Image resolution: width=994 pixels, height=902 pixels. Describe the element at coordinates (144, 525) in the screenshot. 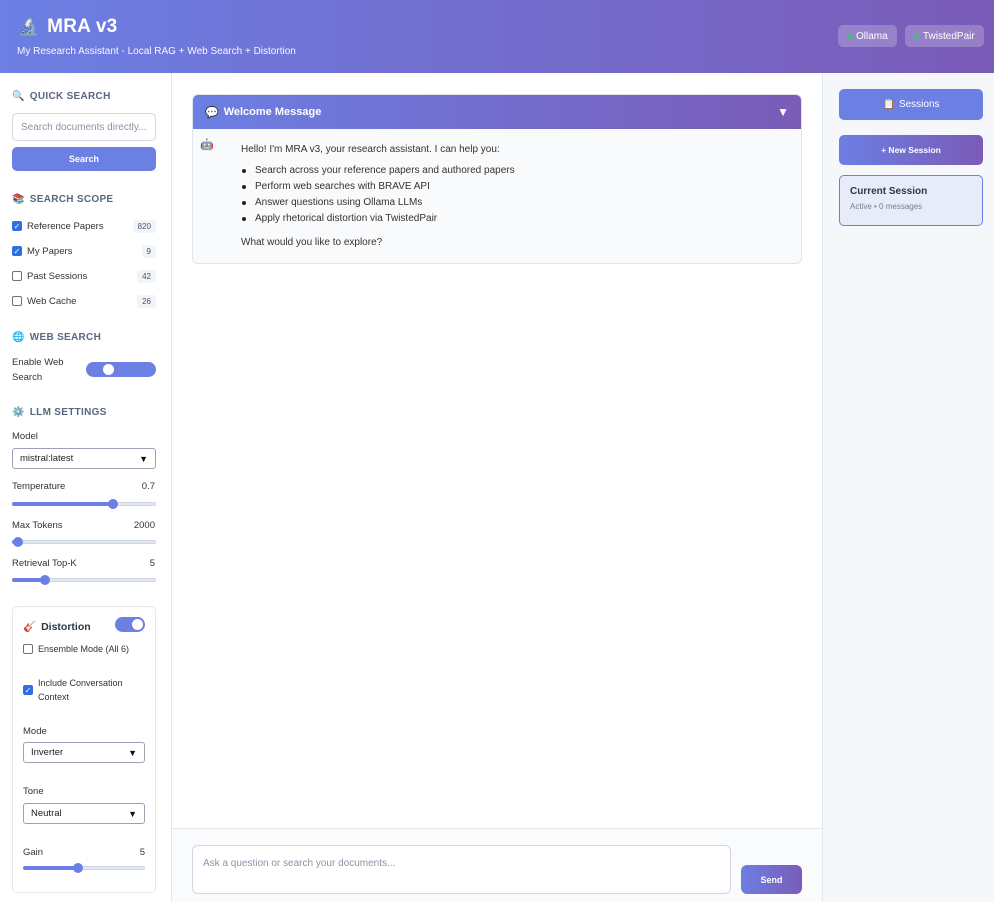

I see `max-tokens-value: 2000` at that location.